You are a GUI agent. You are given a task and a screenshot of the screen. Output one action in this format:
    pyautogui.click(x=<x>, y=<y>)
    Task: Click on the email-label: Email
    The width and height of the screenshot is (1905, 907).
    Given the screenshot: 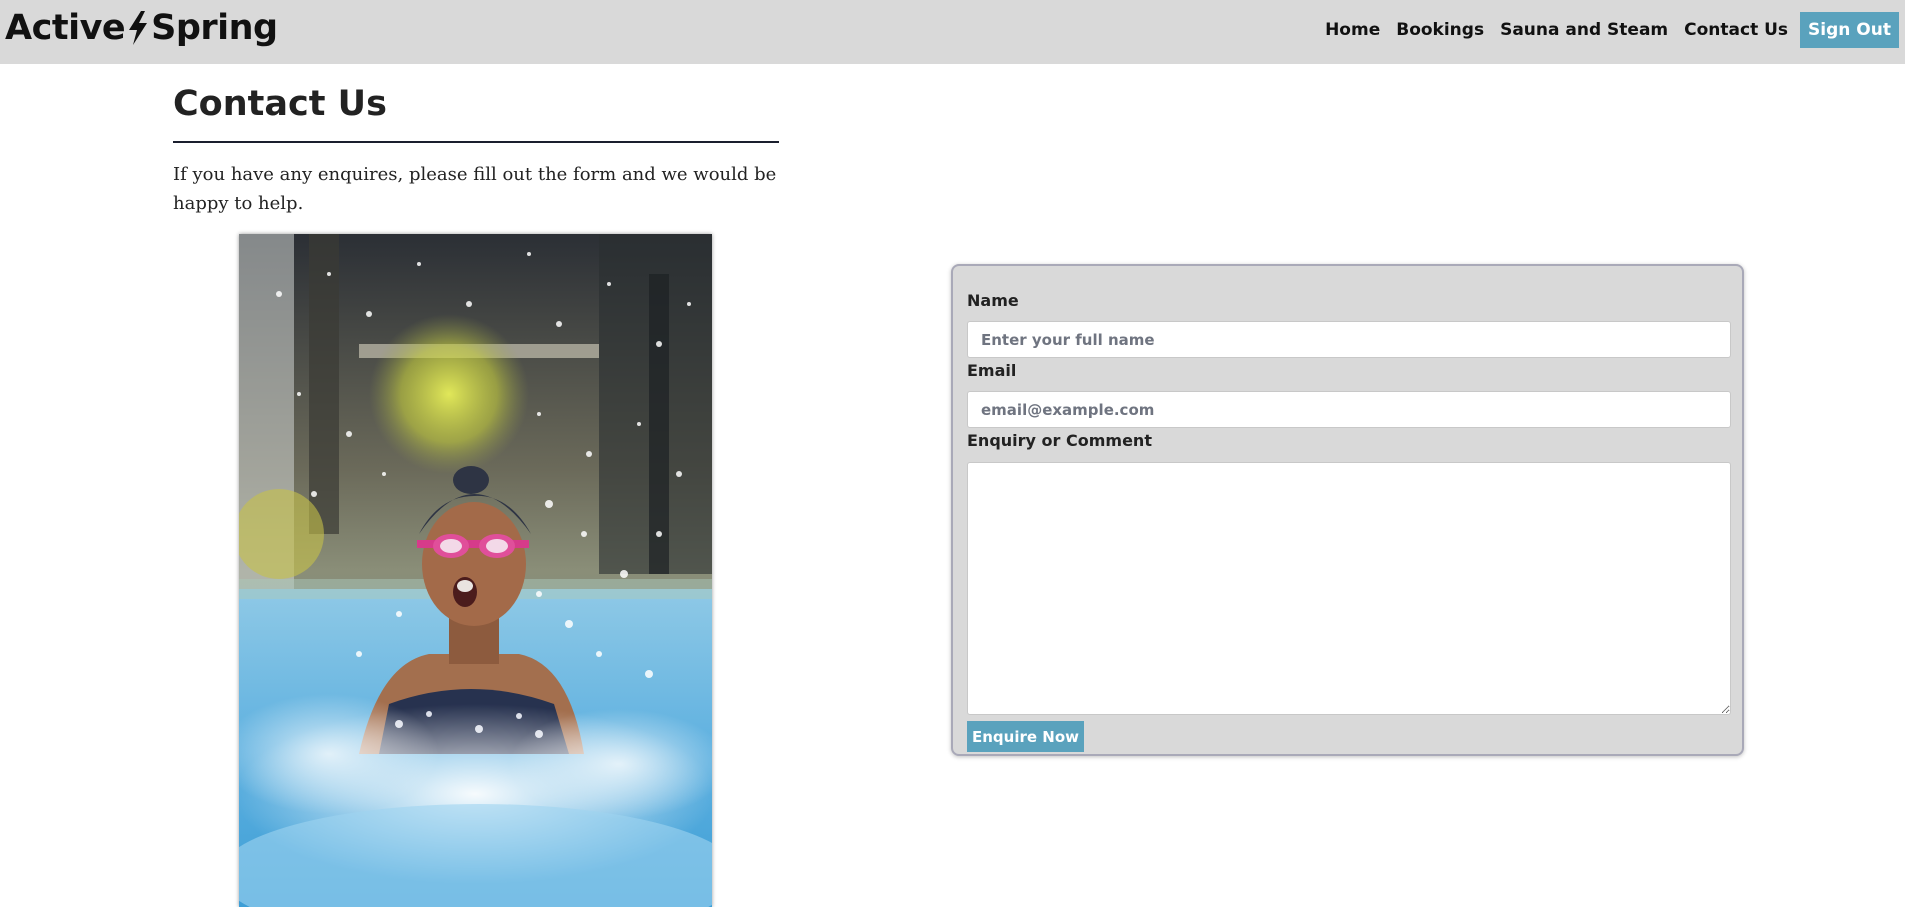 What is the action you would take?
    pyautogui.click(x=992, y=370)
    